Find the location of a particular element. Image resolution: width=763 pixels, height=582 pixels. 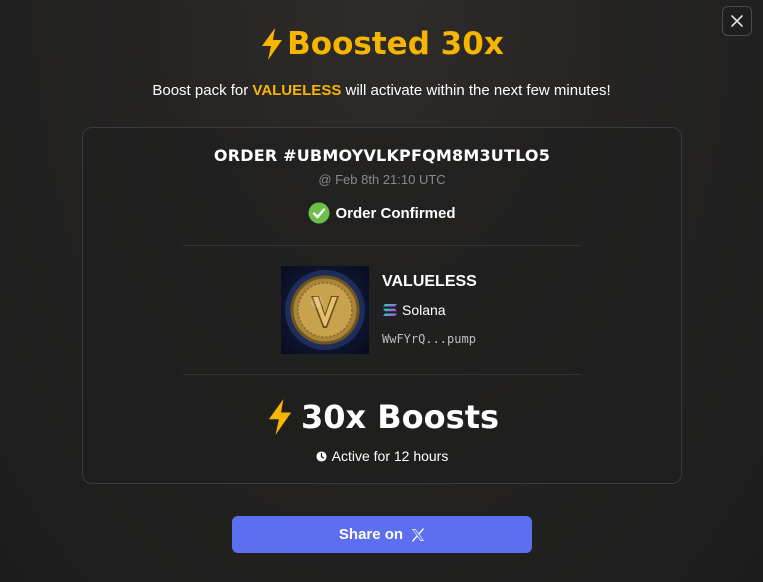

order-timestamp: @ Feb 8th 21:10 UTC is located at coordinates (382, 179).